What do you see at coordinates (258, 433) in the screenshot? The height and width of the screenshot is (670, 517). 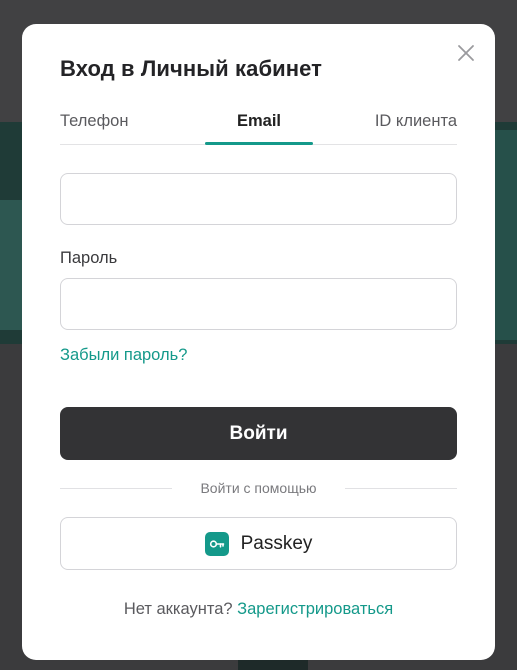 I see `login-button: Войти` at bounding box center [258, 433].